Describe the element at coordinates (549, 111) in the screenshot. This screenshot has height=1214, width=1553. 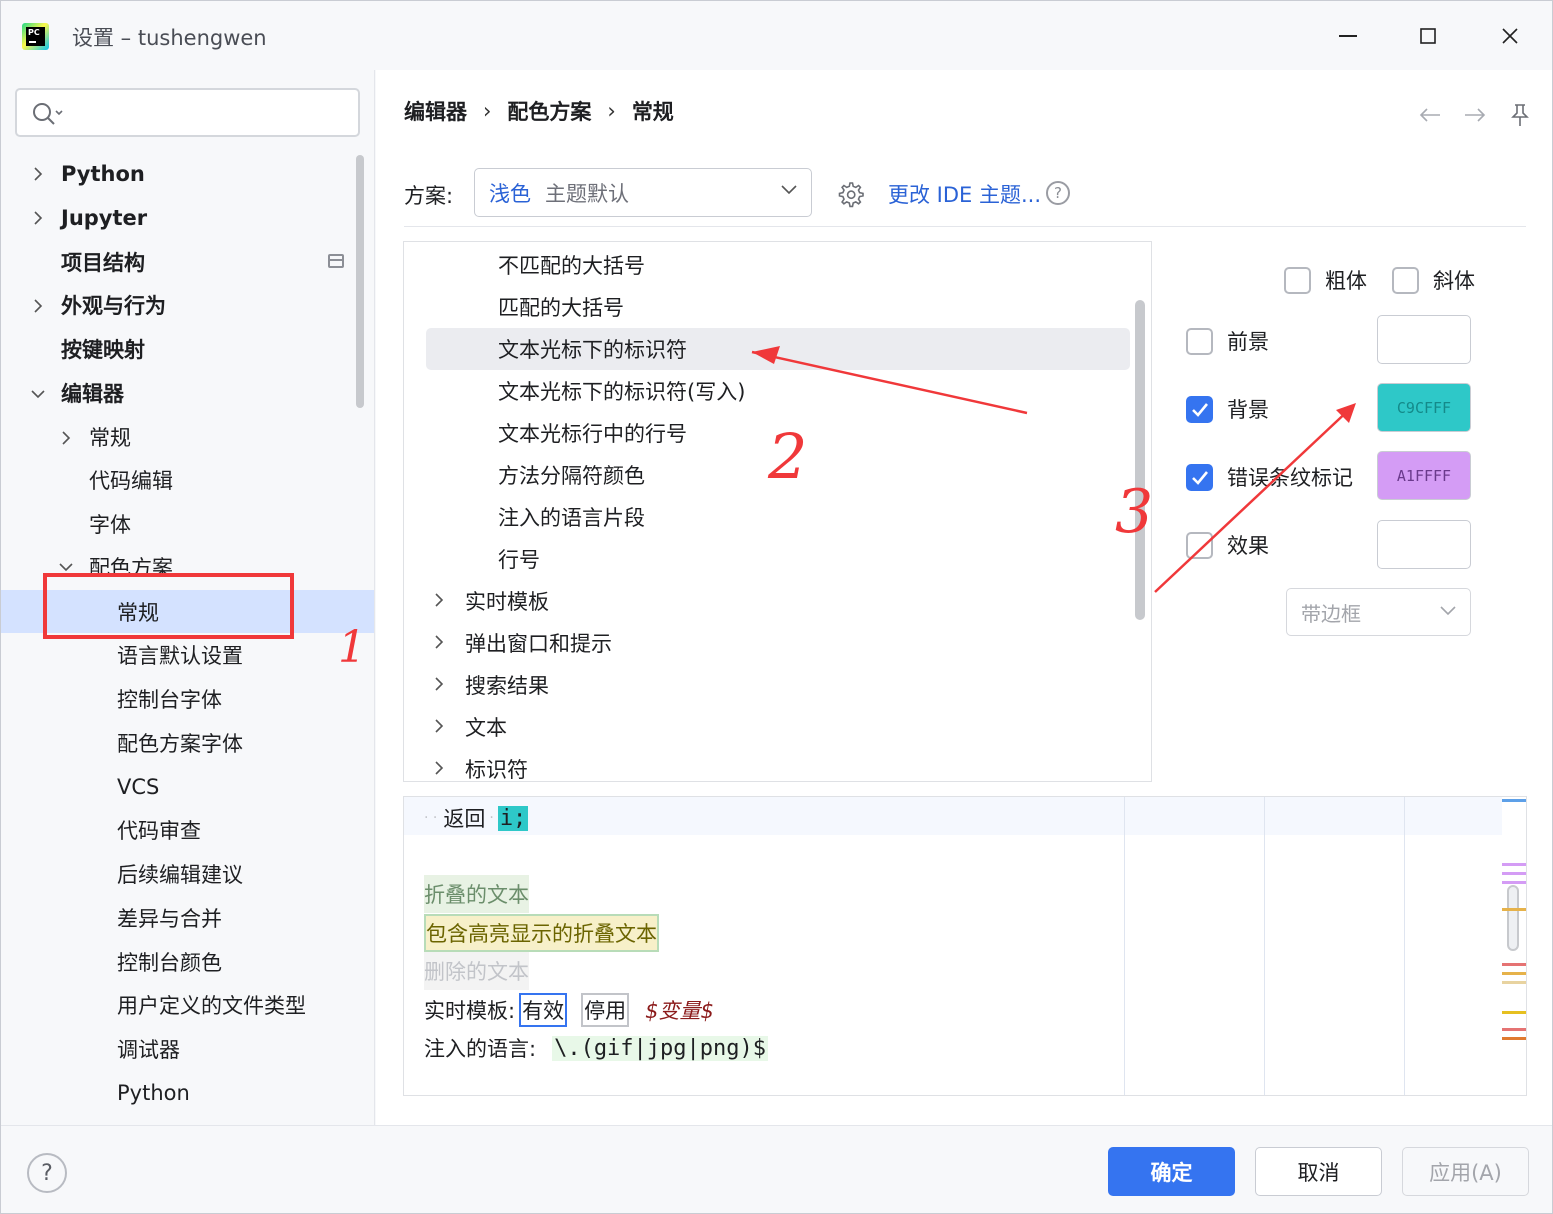
I see `breadcrumb-color-scheme: 配色方案` at that location.